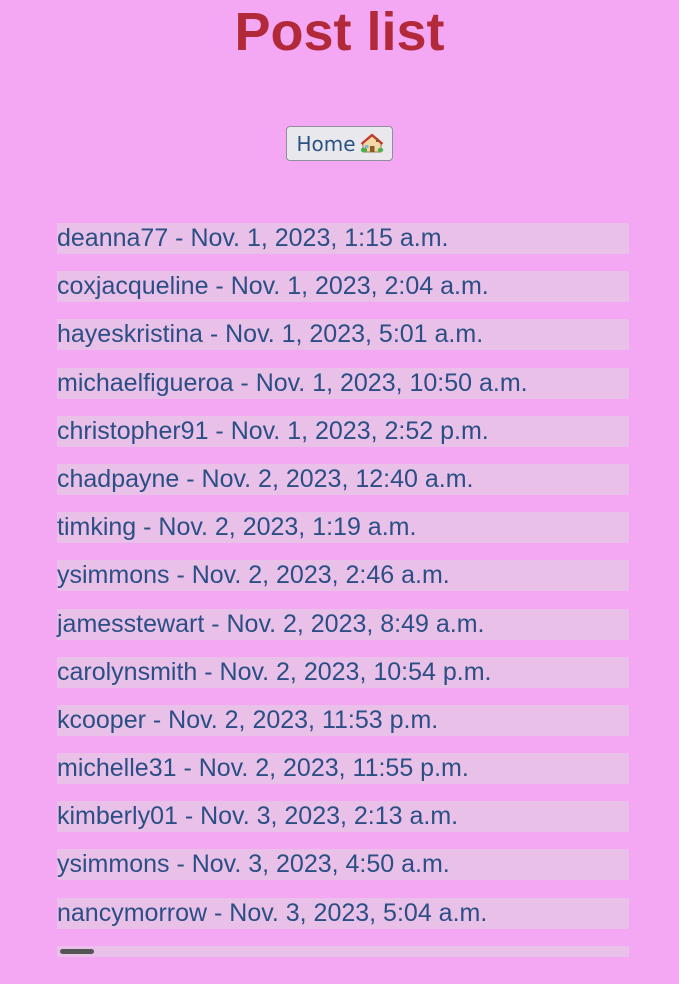 The height and width of the screenshot is (984, 679). What do you see at coordinates (343, 865) in the screenshot?
I see `post-list-item: ysimmons - Nov. 3, 2023, 4:50 a.m.` at bounding box center [343, 865].